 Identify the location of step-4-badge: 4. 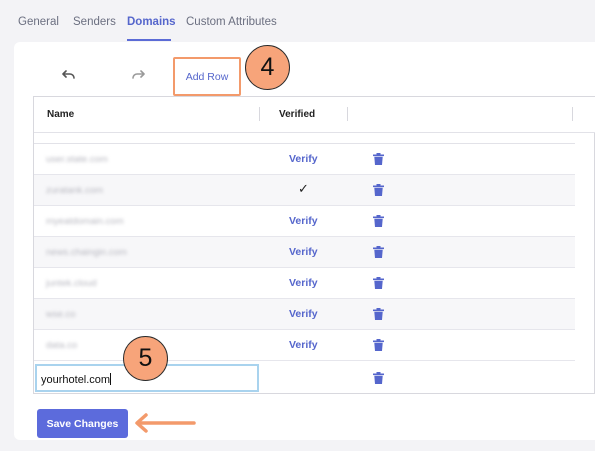
(267, 67).